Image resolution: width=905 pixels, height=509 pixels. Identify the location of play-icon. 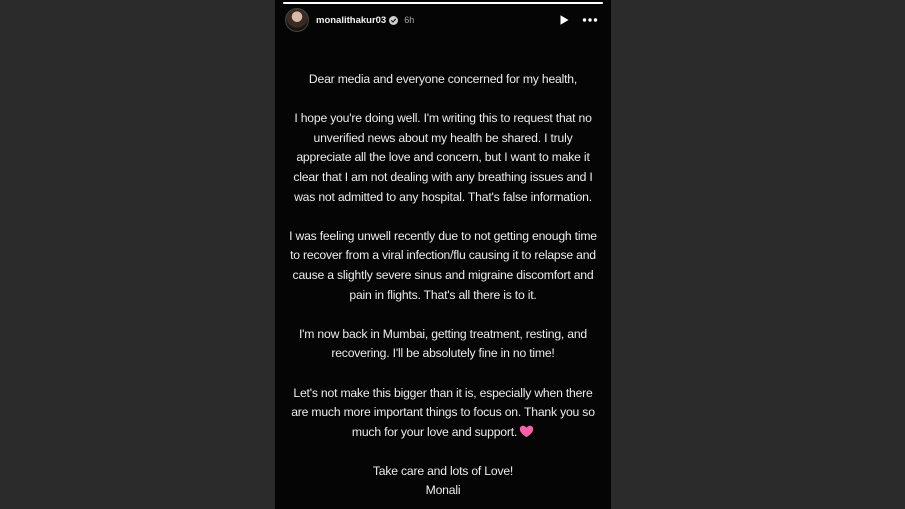
(564, 20).